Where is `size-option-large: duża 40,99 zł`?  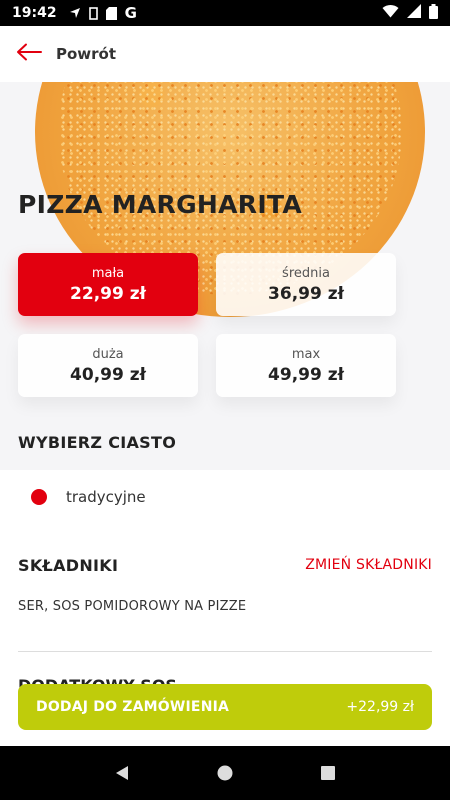 size-option-large: duża 40,99 zł is located at coordinates (108, 365).